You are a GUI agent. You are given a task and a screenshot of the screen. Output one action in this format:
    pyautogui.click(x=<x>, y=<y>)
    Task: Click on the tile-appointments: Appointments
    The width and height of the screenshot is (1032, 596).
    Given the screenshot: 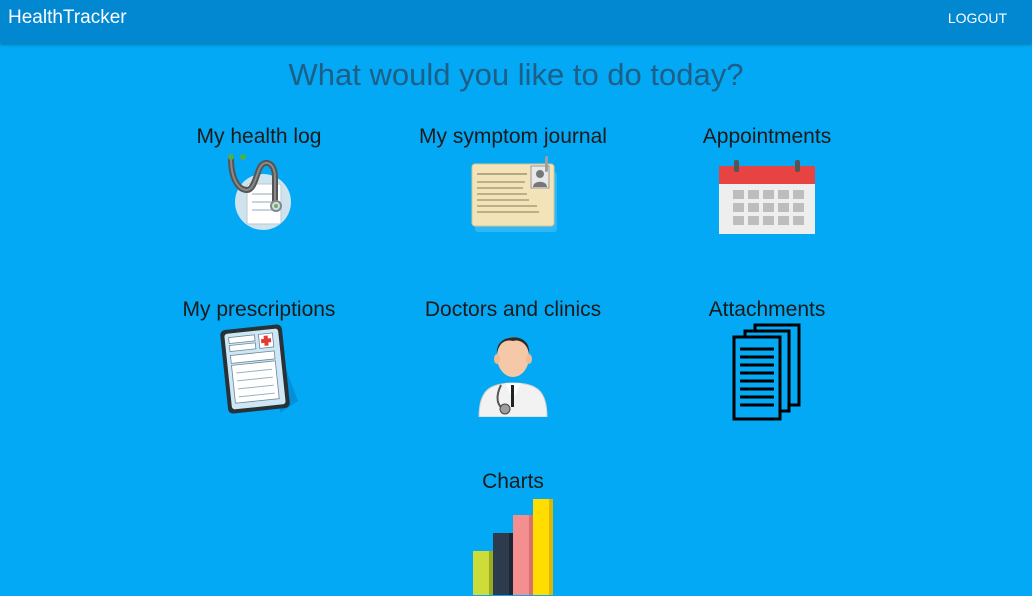 What is the action you would take?
    pyautogui.click(x=767, y=179)
    